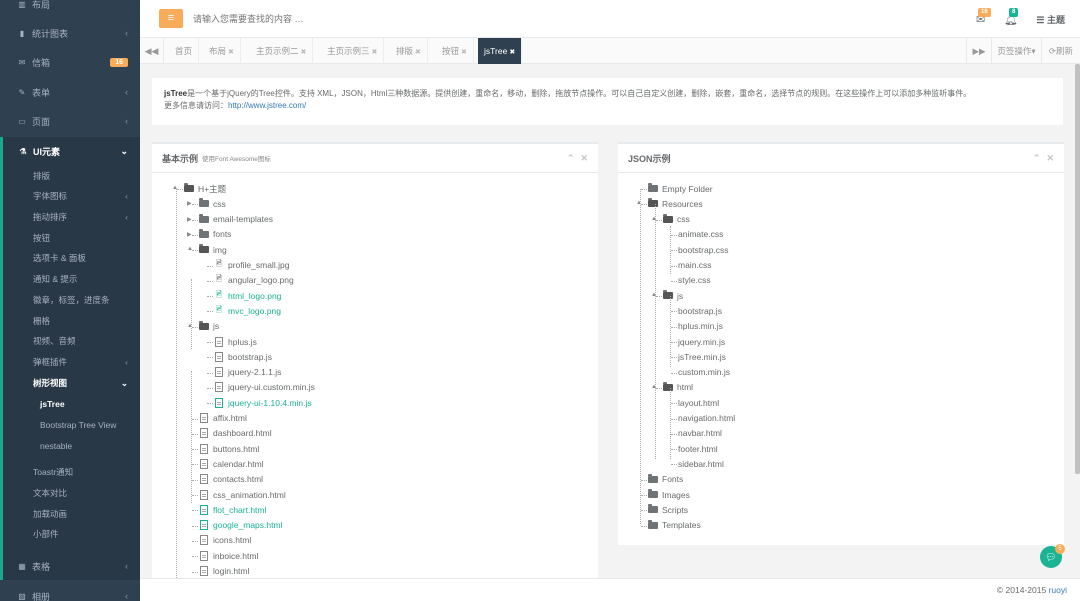  I want to click on tree-node: login.html, so click(224, 571).